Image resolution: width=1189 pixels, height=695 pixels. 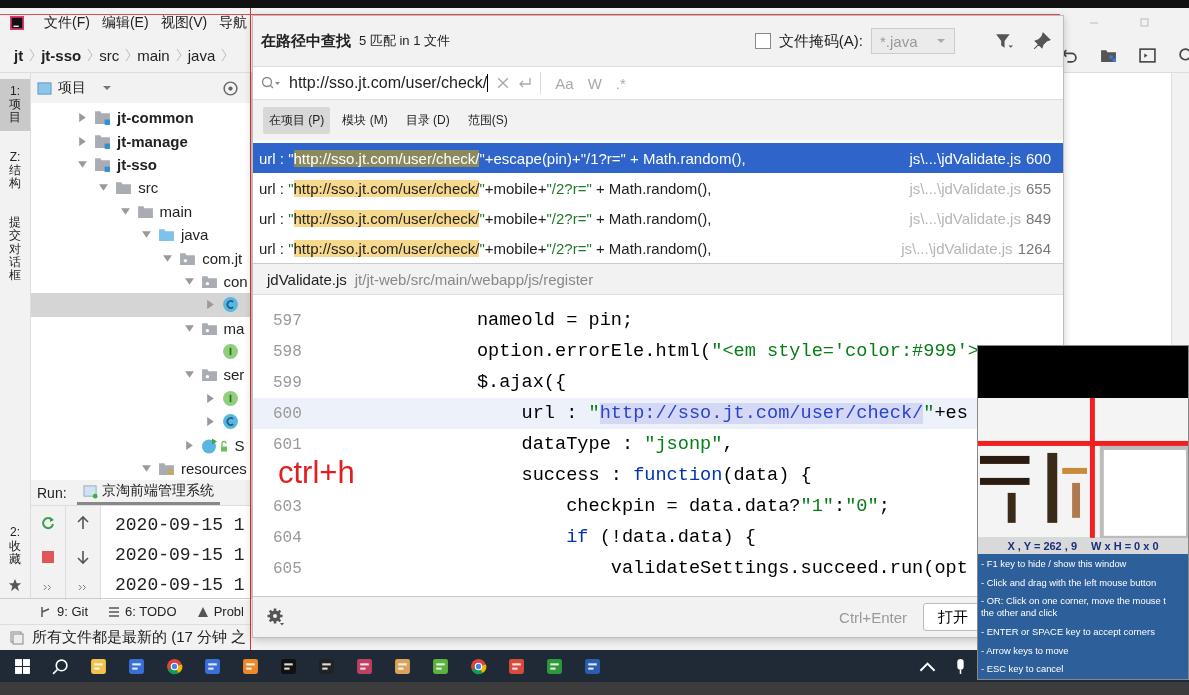 What do you see at coordinates (233, 23) in the screenshot?
I see `menu-item: 导航` at bounding box center [233, 23].